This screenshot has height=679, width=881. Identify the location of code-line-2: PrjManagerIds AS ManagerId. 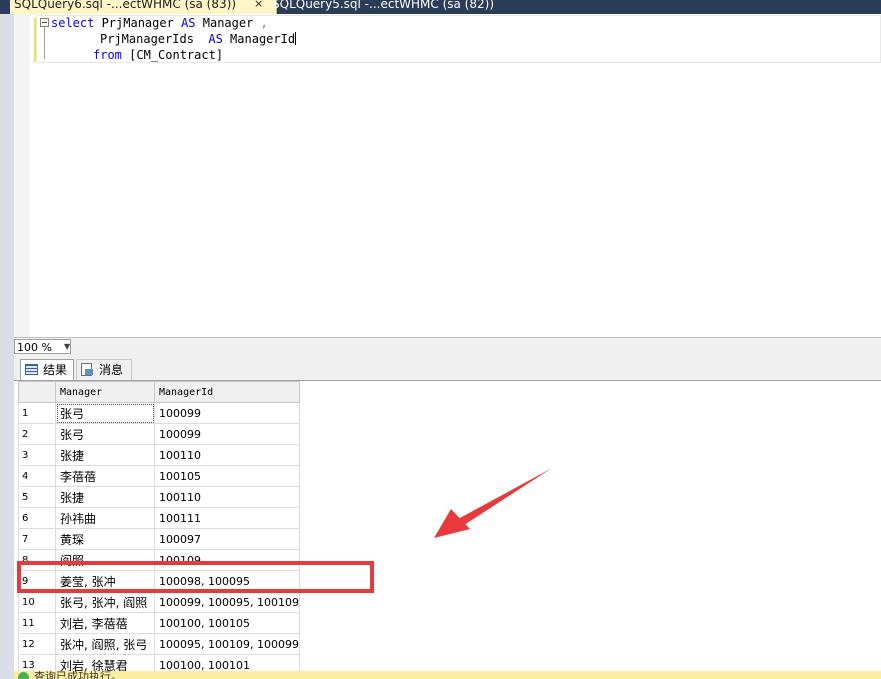
(198, 39).